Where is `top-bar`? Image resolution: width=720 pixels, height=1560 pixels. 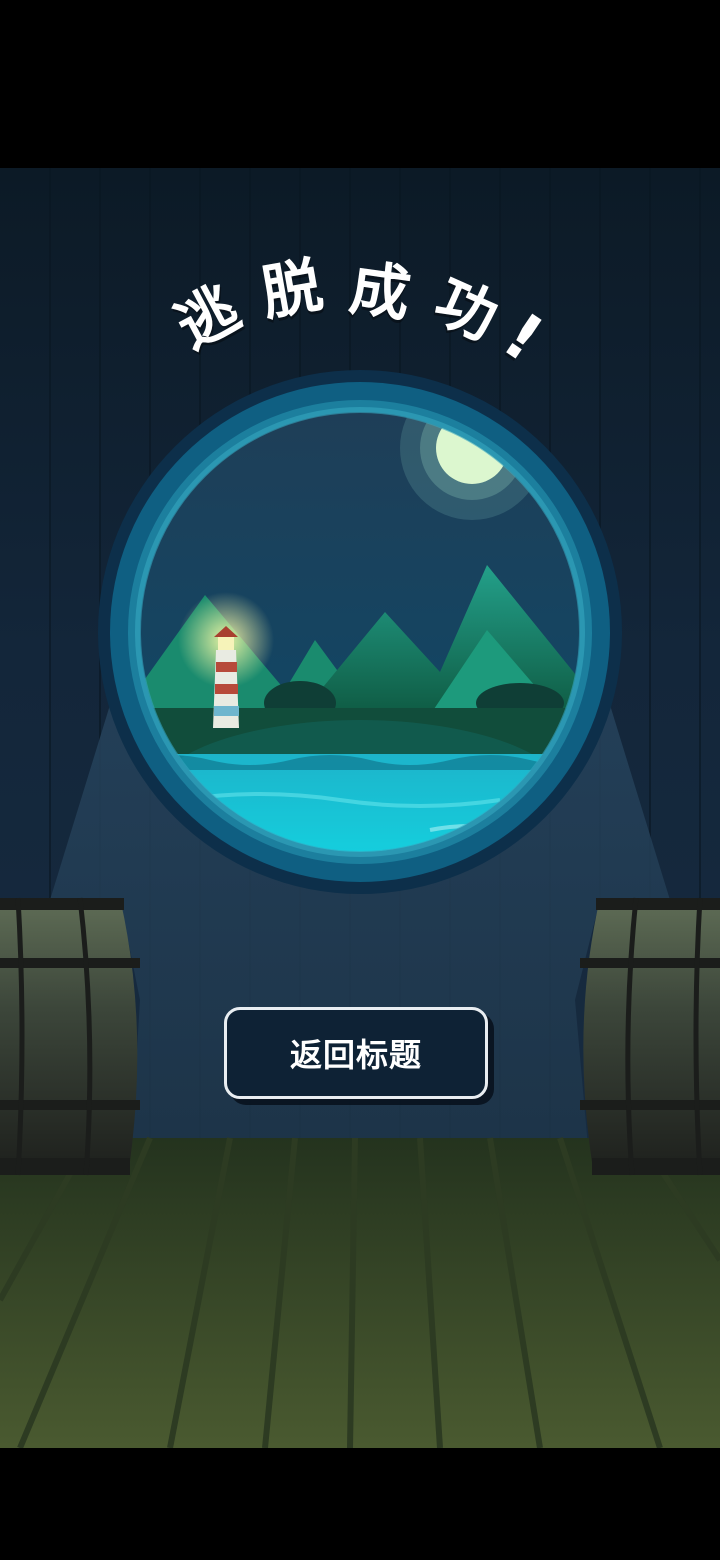 top-bar is located at coordinates (360, 84).